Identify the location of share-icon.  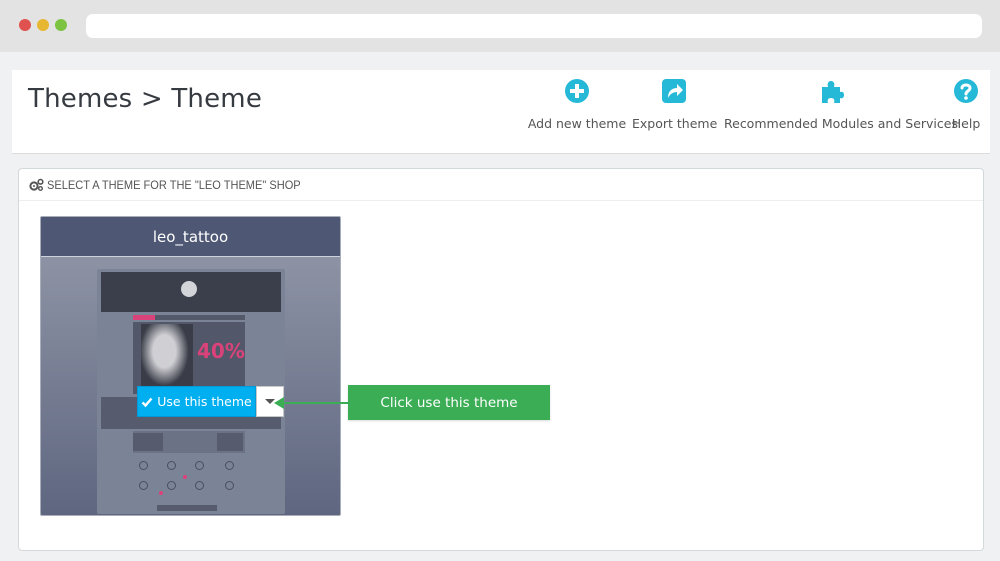
(674, 91).